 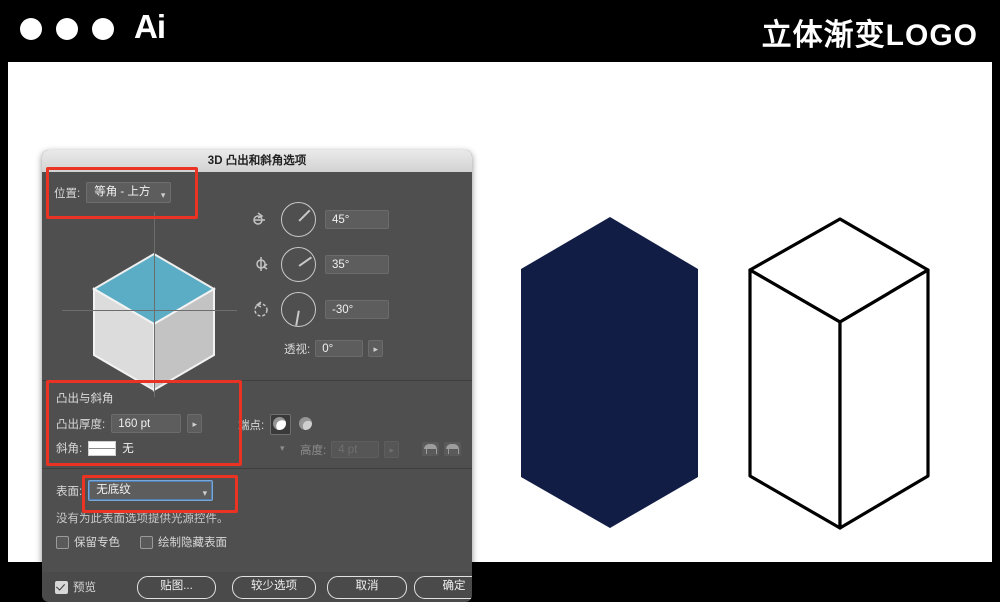 I want to click on traffic-lights, so click(x=67, y=29).